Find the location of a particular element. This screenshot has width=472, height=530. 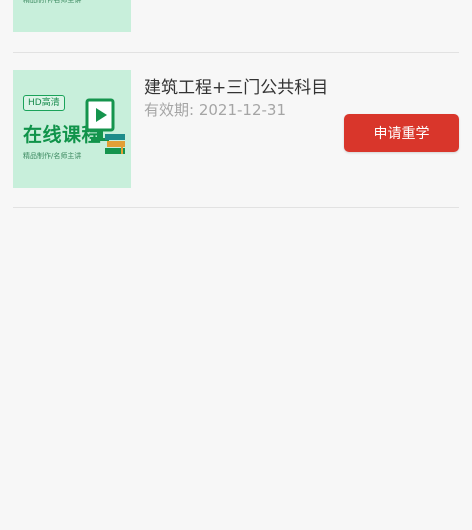

divider is located at coordinates (236, 207).